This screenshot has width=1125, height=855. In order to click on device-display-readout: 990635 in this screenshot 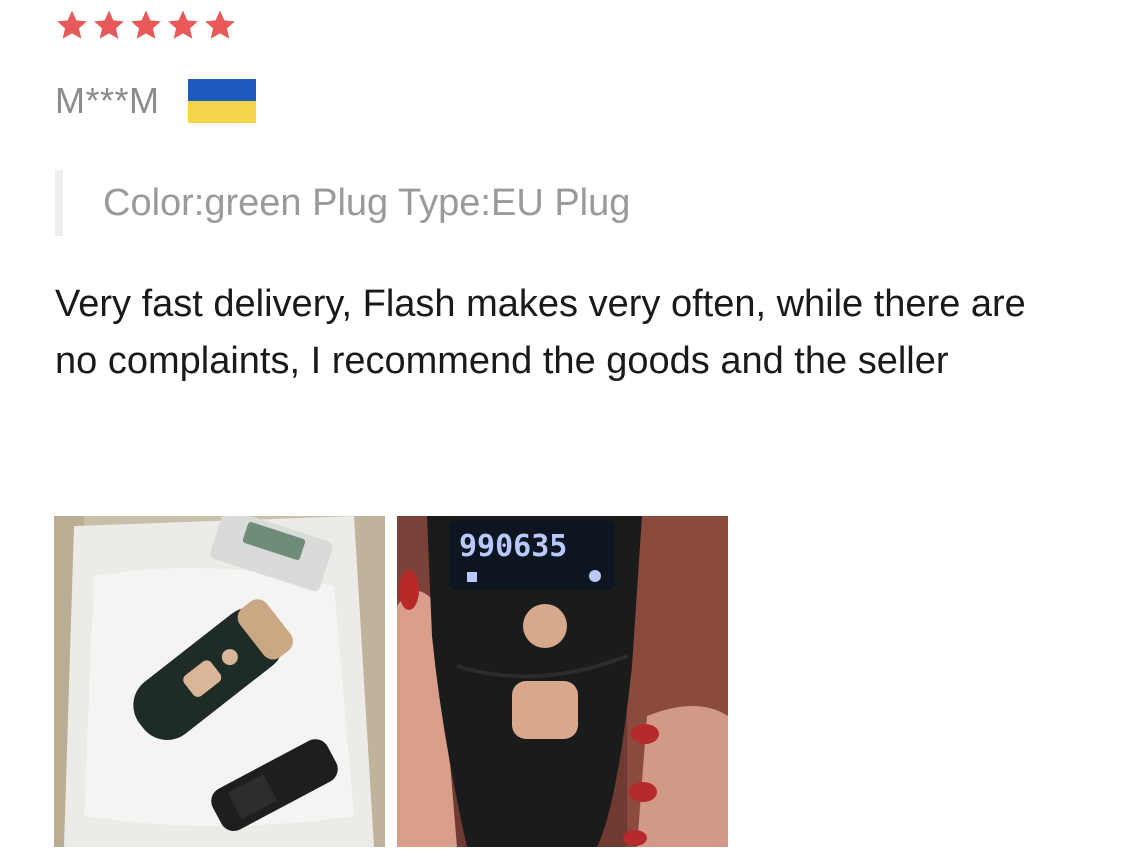, I will do `click(513, 546)`.